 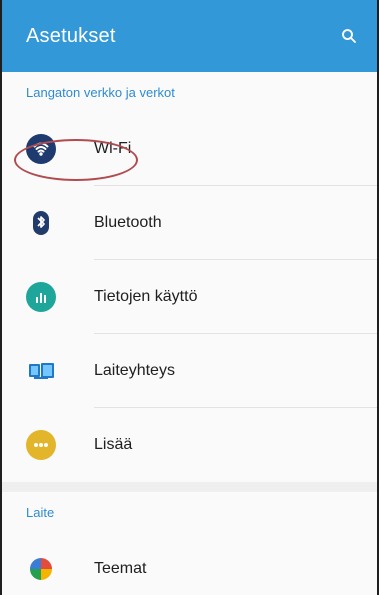 What do you see at coordinates (189, 223) in the screenshot?
I see `bluetooth-setting: Bluetooth` at bounding box center [189, 223].